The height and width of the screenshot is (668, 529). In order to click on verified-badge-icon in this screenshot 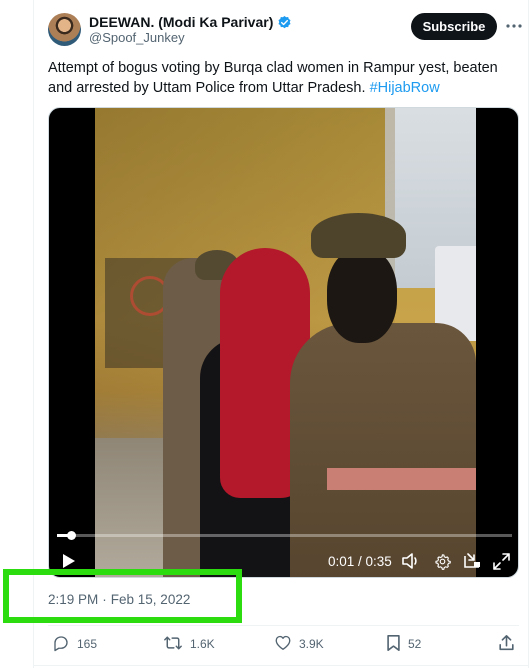, I will do `click(284, 22)`.